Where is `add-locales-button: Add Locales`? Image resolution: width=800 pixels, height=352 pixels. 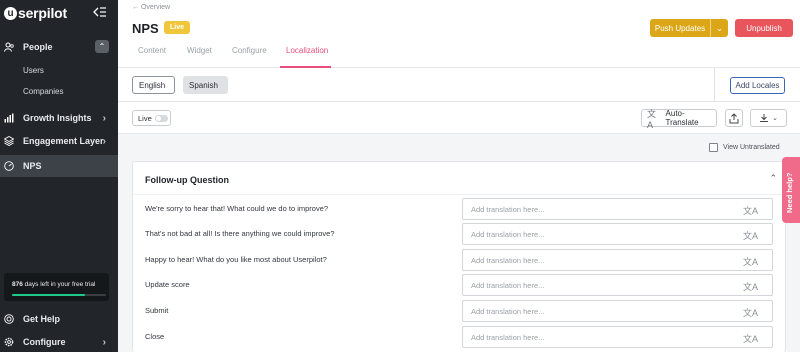
add-locales-button: Add Locales is located at coordinates (757, 85).